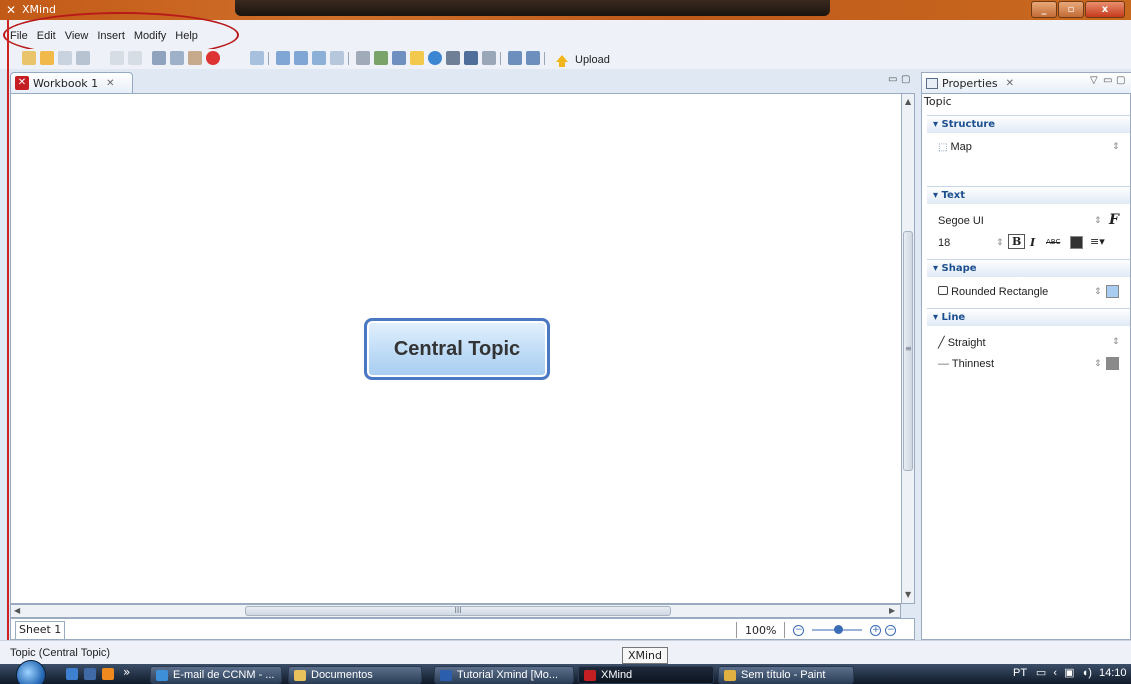 The width and height of the screenshot is (1131, 684). I want to click on size-spin-icon: ⇕, so click(1000, 243).